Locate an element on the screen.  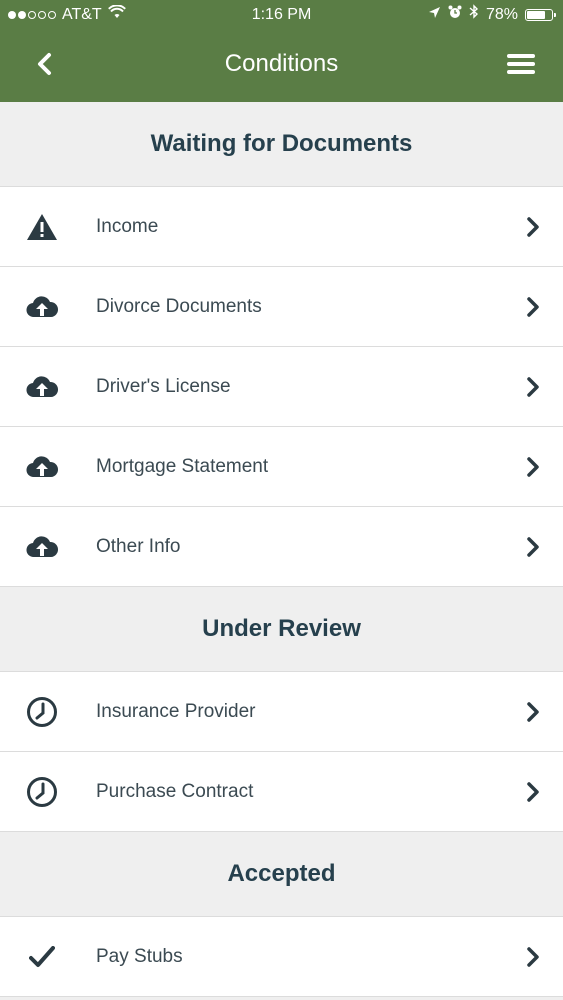
status-right: 78% is located at coordinates (492, 15).